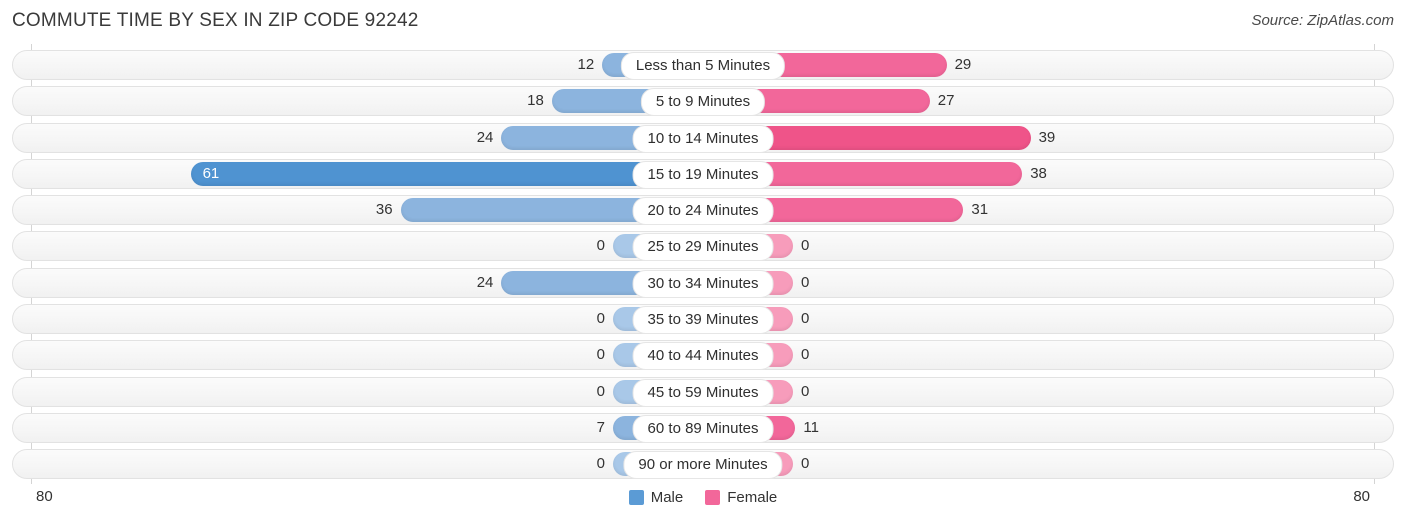 This screenshot has width=1406, height=523. What do you see at coordinates (1038, 65) in the screenshot?
I see `female-half: 29` at bounding box center [1038, 65].